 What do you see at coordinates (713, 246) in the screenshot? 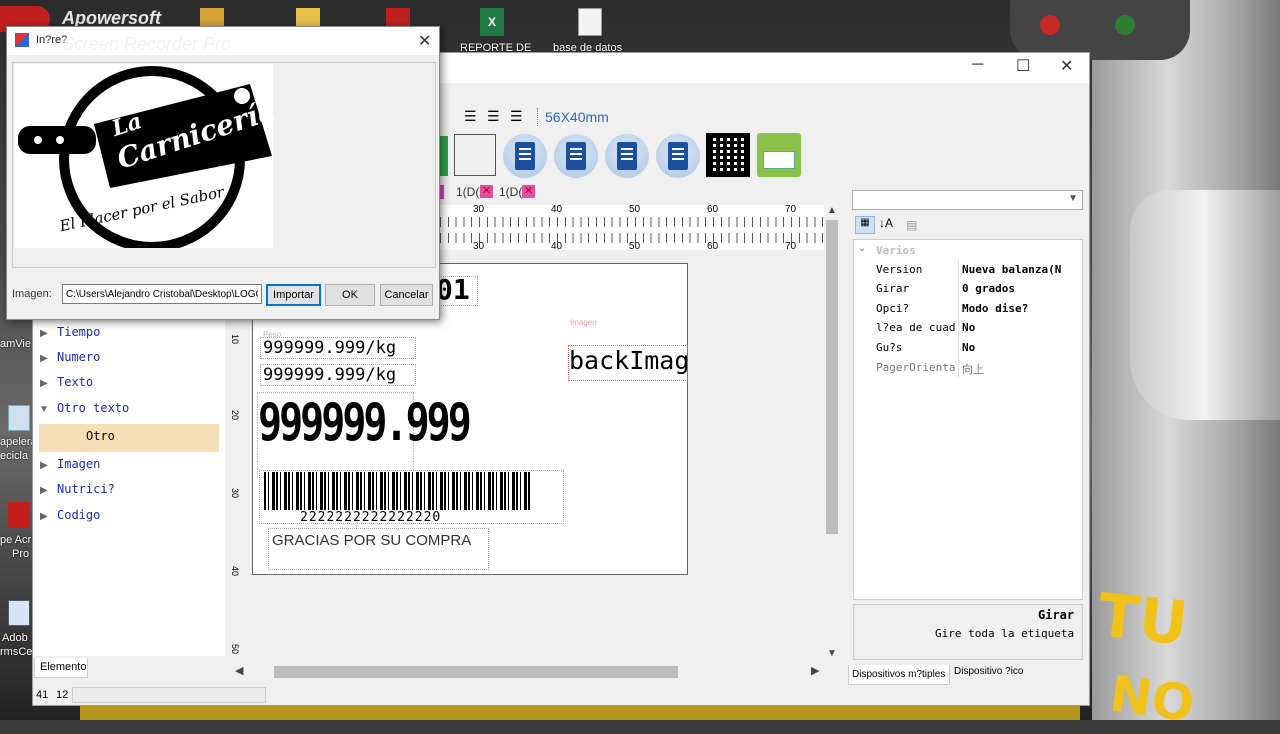
I see `ruler-tick-60b: 60` at bounding box center [713, 246].